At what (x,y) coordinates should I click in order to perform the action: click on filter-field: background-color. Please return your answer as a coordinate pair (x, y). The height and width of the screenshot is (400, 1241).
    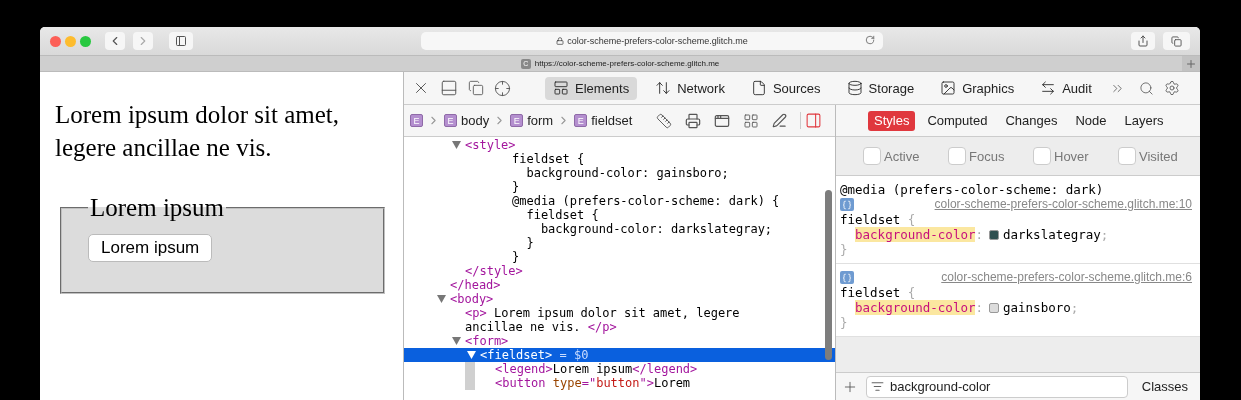
    Looking at the image, I should click on (997, 386).